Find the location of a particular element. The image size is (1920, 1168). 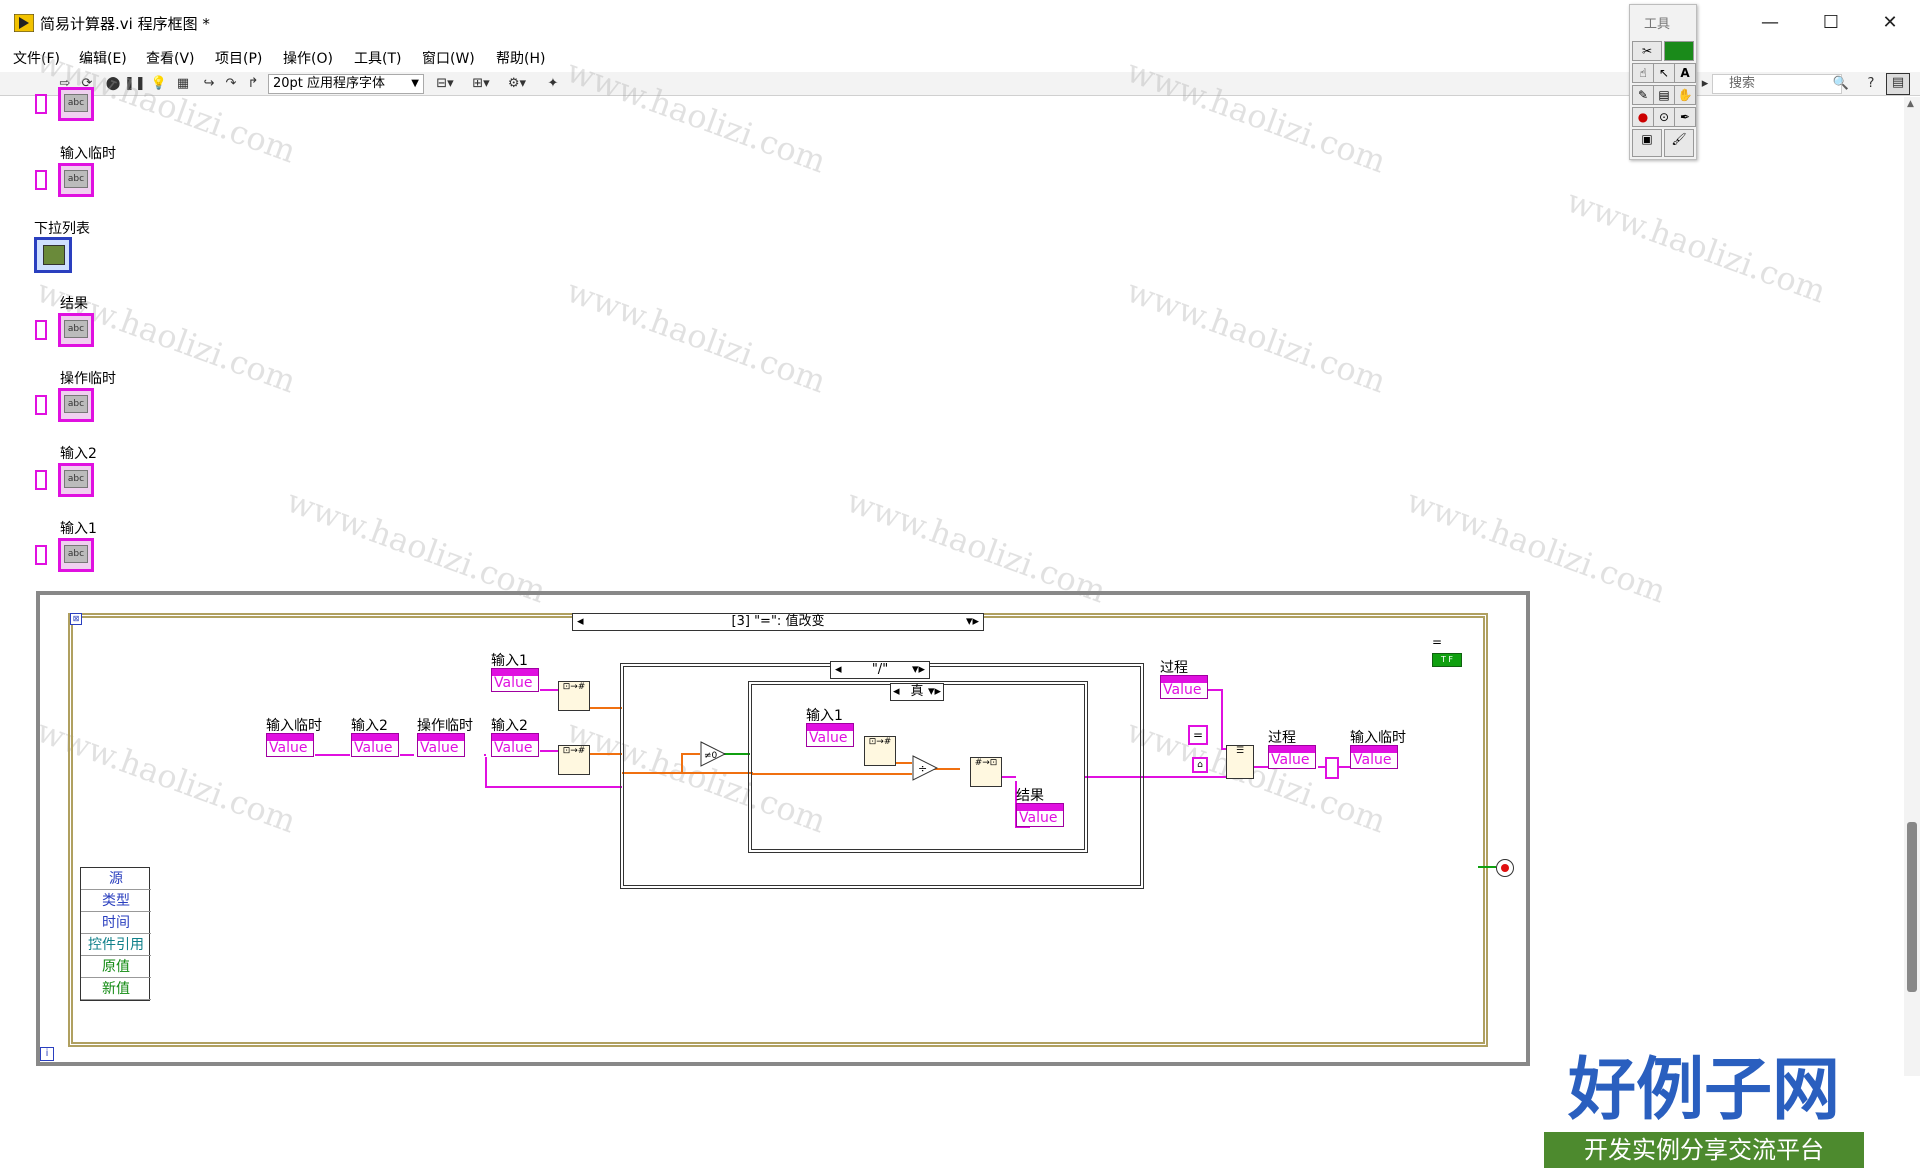

operate-hand-icon: ☝ is located at coordinates (1643, 73).